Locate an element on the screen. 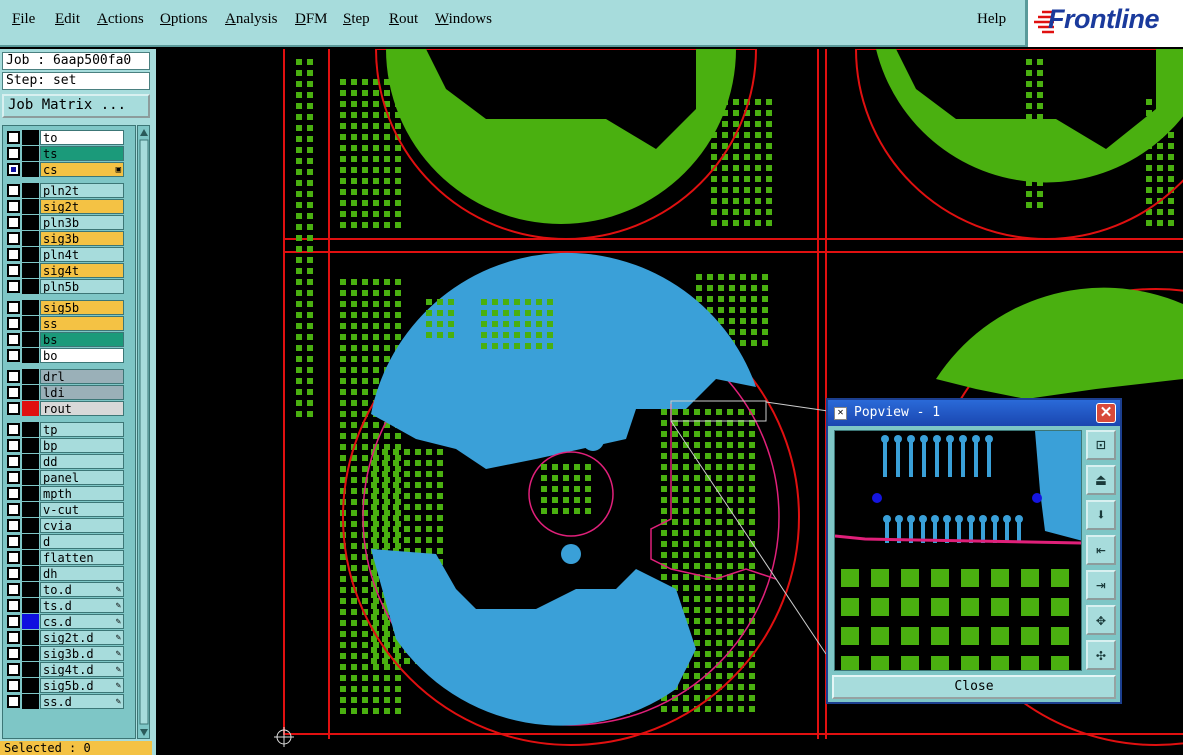 This screenshot has height=755, width=1183. layer-row-to-d: to.d ✎ is located at coordinates (69, 589).